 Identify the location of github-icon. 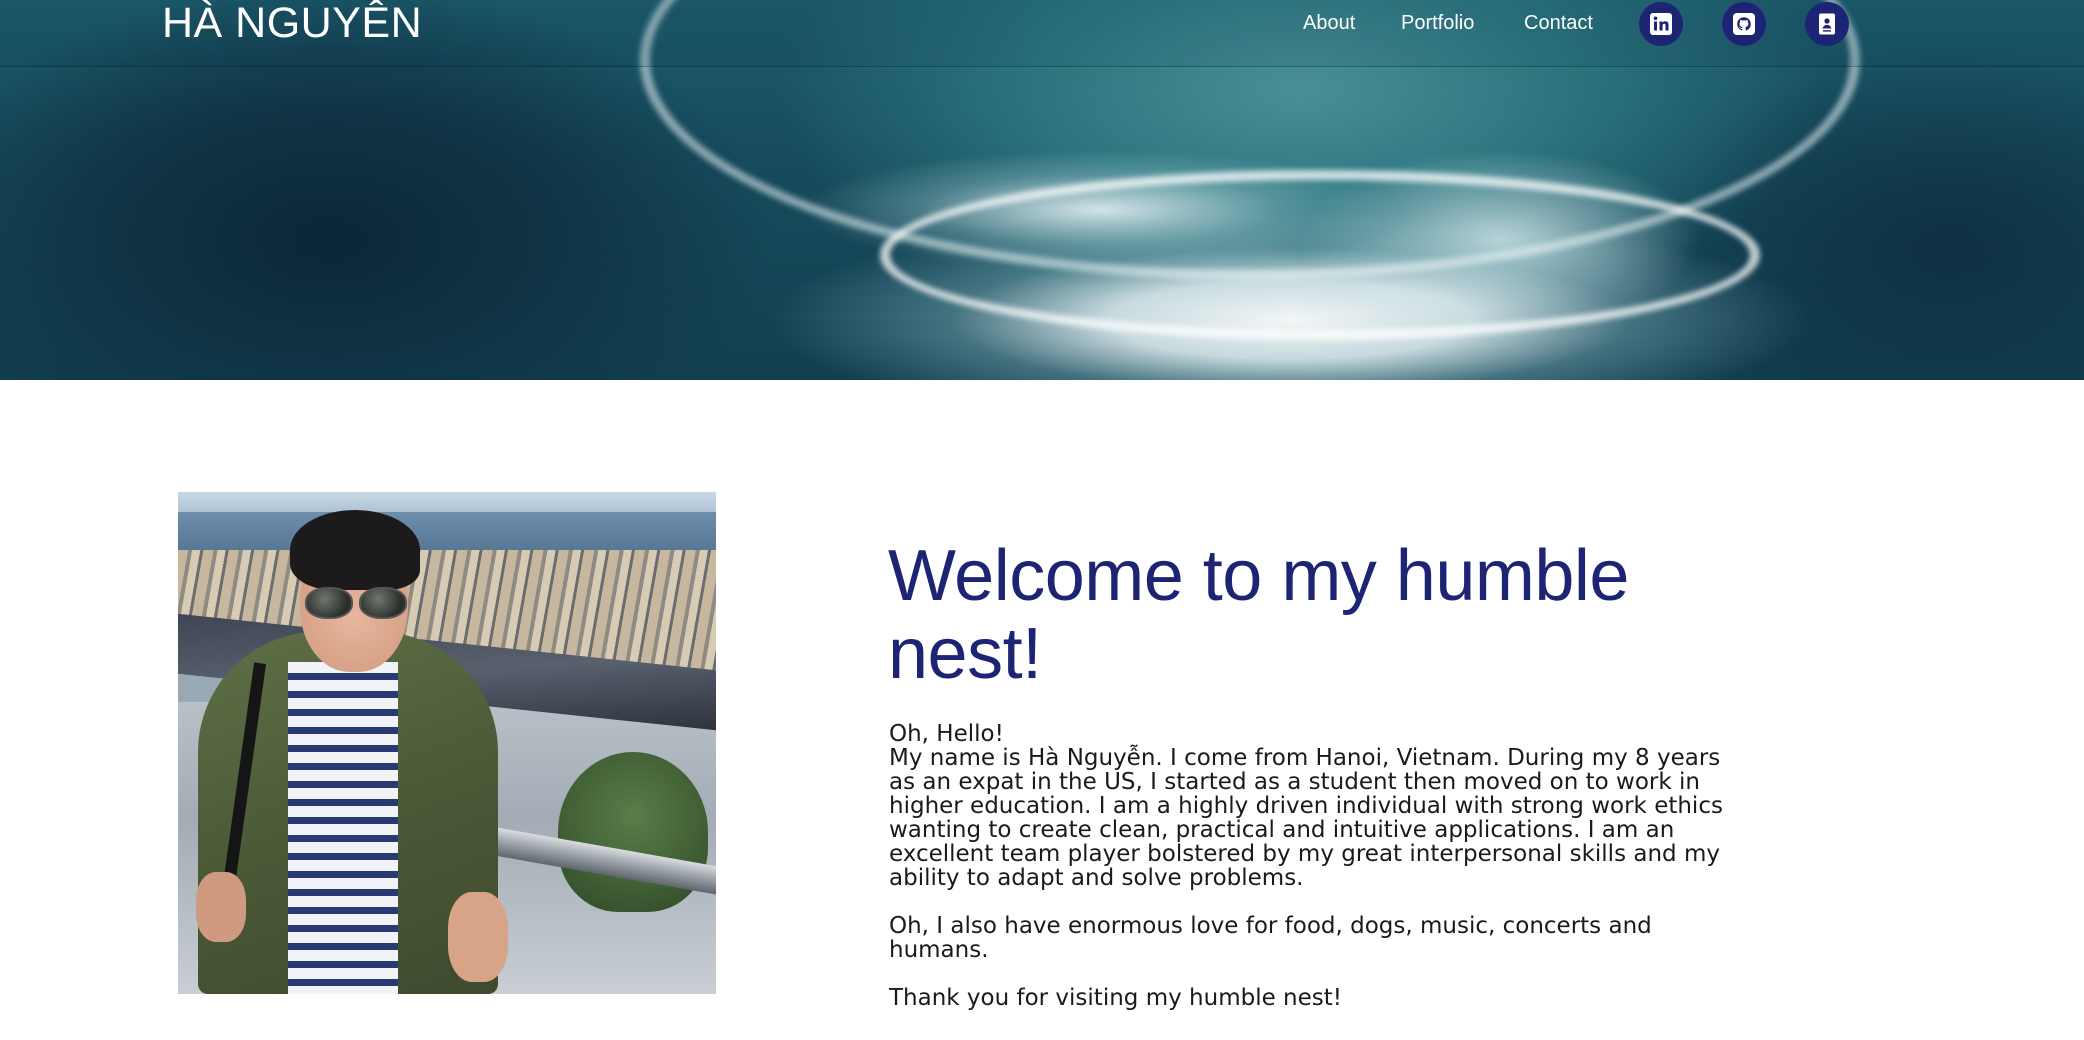
(1744, 24).